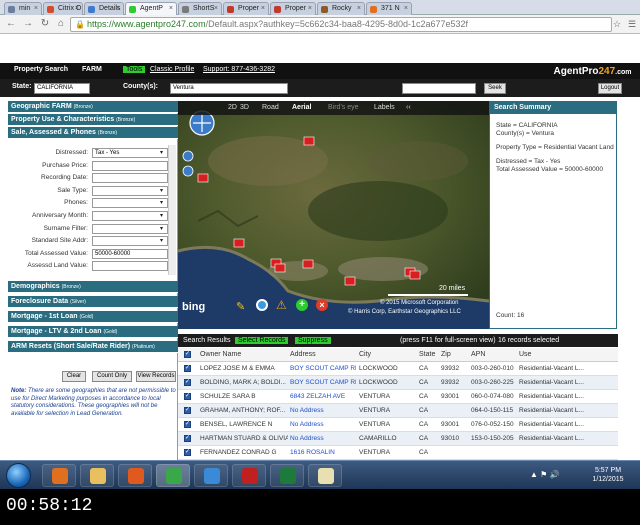  I want to click on warning-icon: ⚠, so click(281, 305).